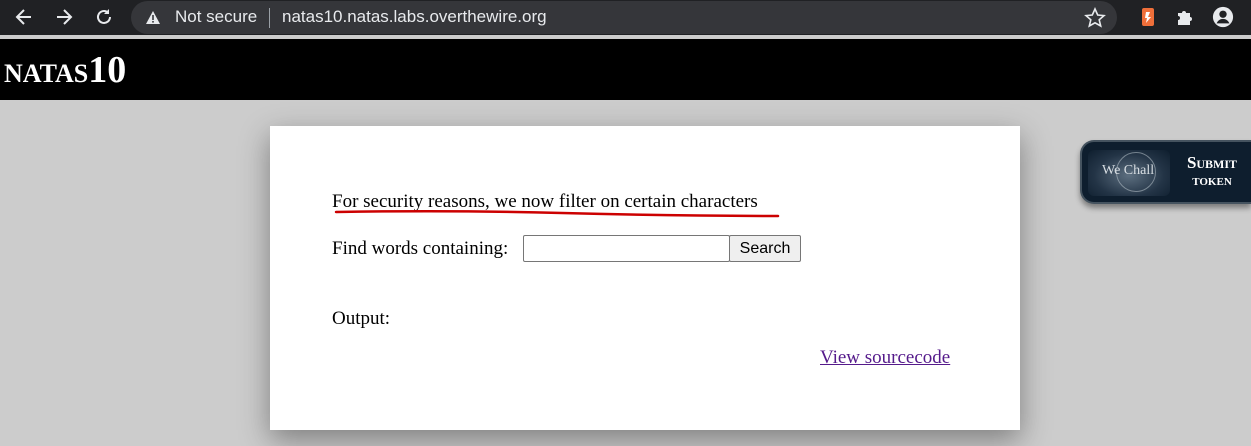 The width and height of the screenshot is (1251, 446). Describe the element at coordinates (420, 248) in the screenshot. I see `find-words-label: Find words containing:` at that location.